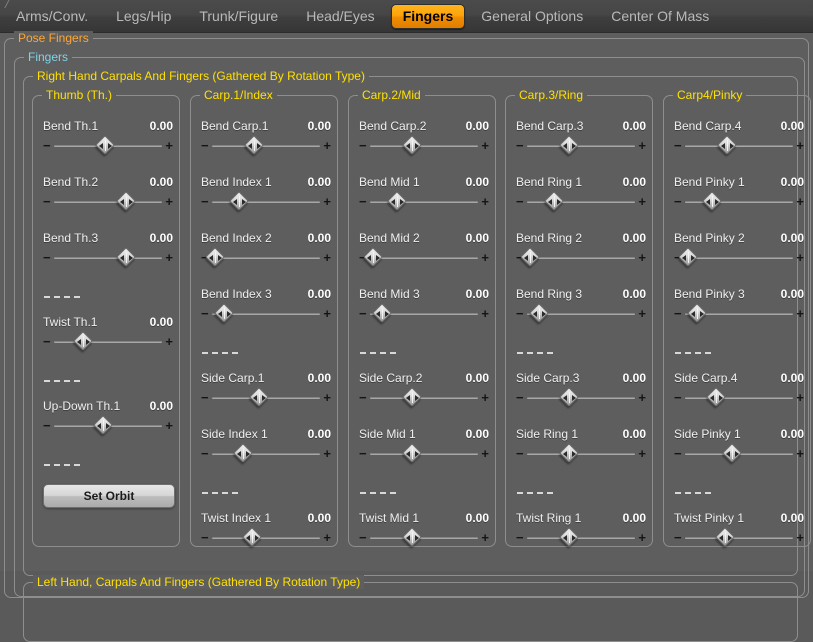 This screenshot has width=813, height=642. I want to click on slider-bend-pinky-1: − +, so click(739, 202).